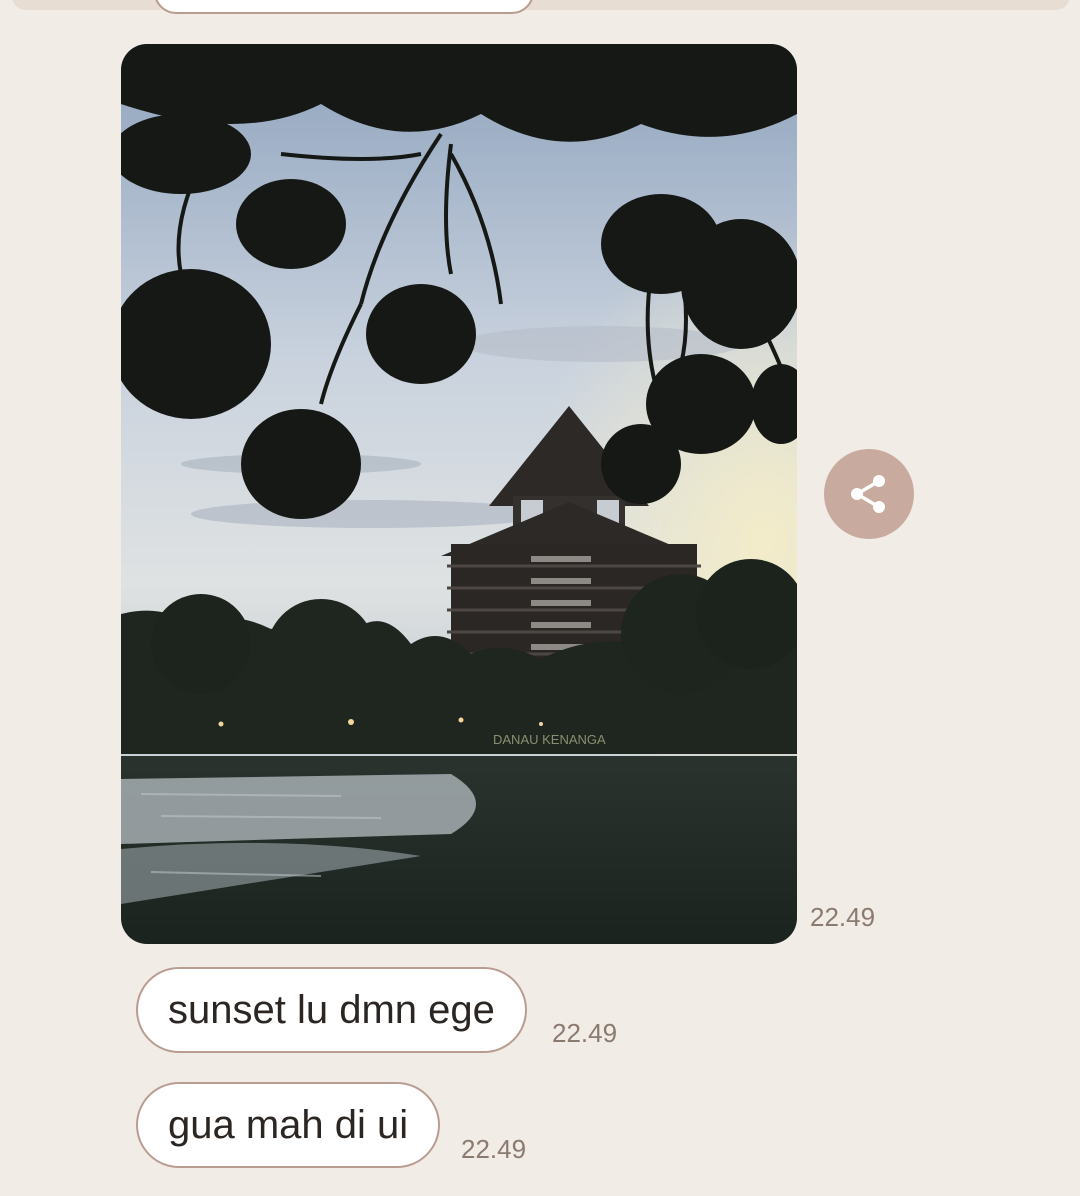 Image resolution: width=1080 pixels, height=1196 pixels. I want to click on lake-sign-text: DANAU KENANGA, so click(549, 739).